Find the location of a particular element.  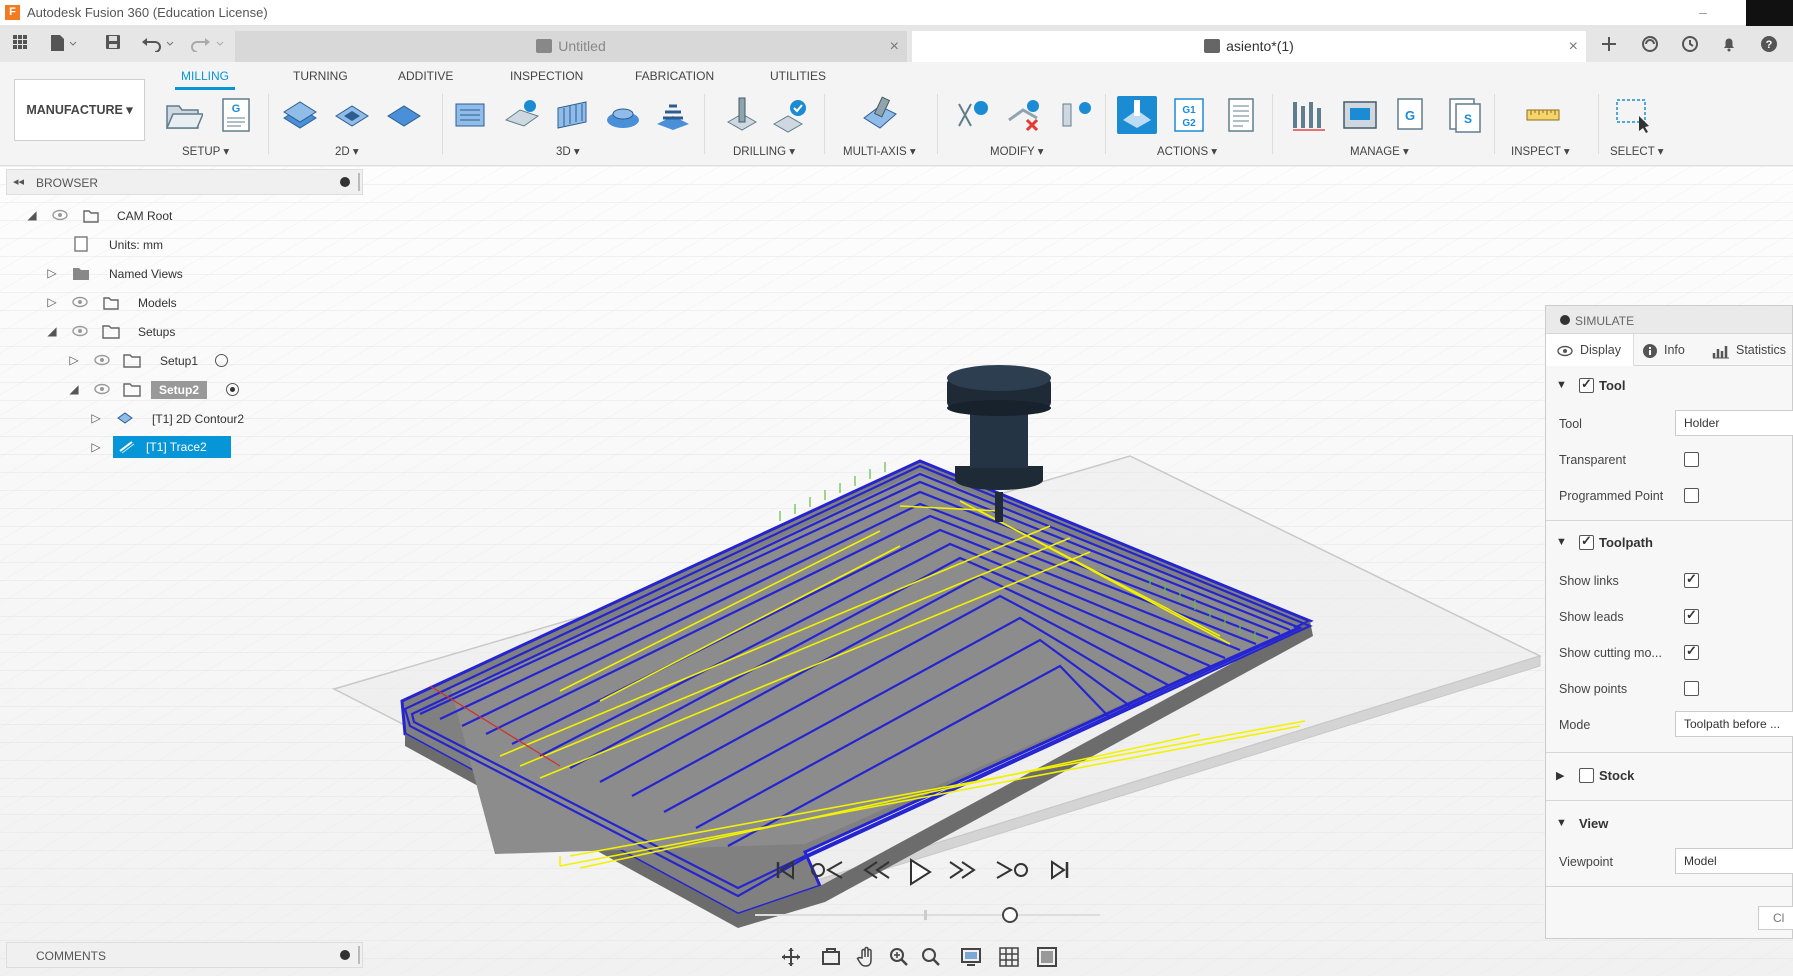

stock-section-checkbox is located at coordinates (1586, 775).